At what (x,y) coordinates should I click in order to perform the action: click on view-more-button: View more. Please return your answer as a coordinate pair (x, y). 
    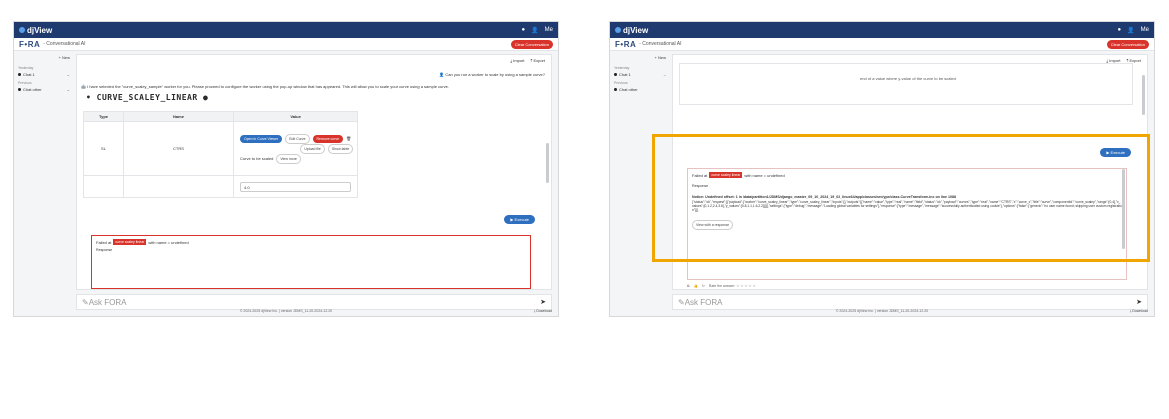
    Looking at the image, I should click on (288, 158).